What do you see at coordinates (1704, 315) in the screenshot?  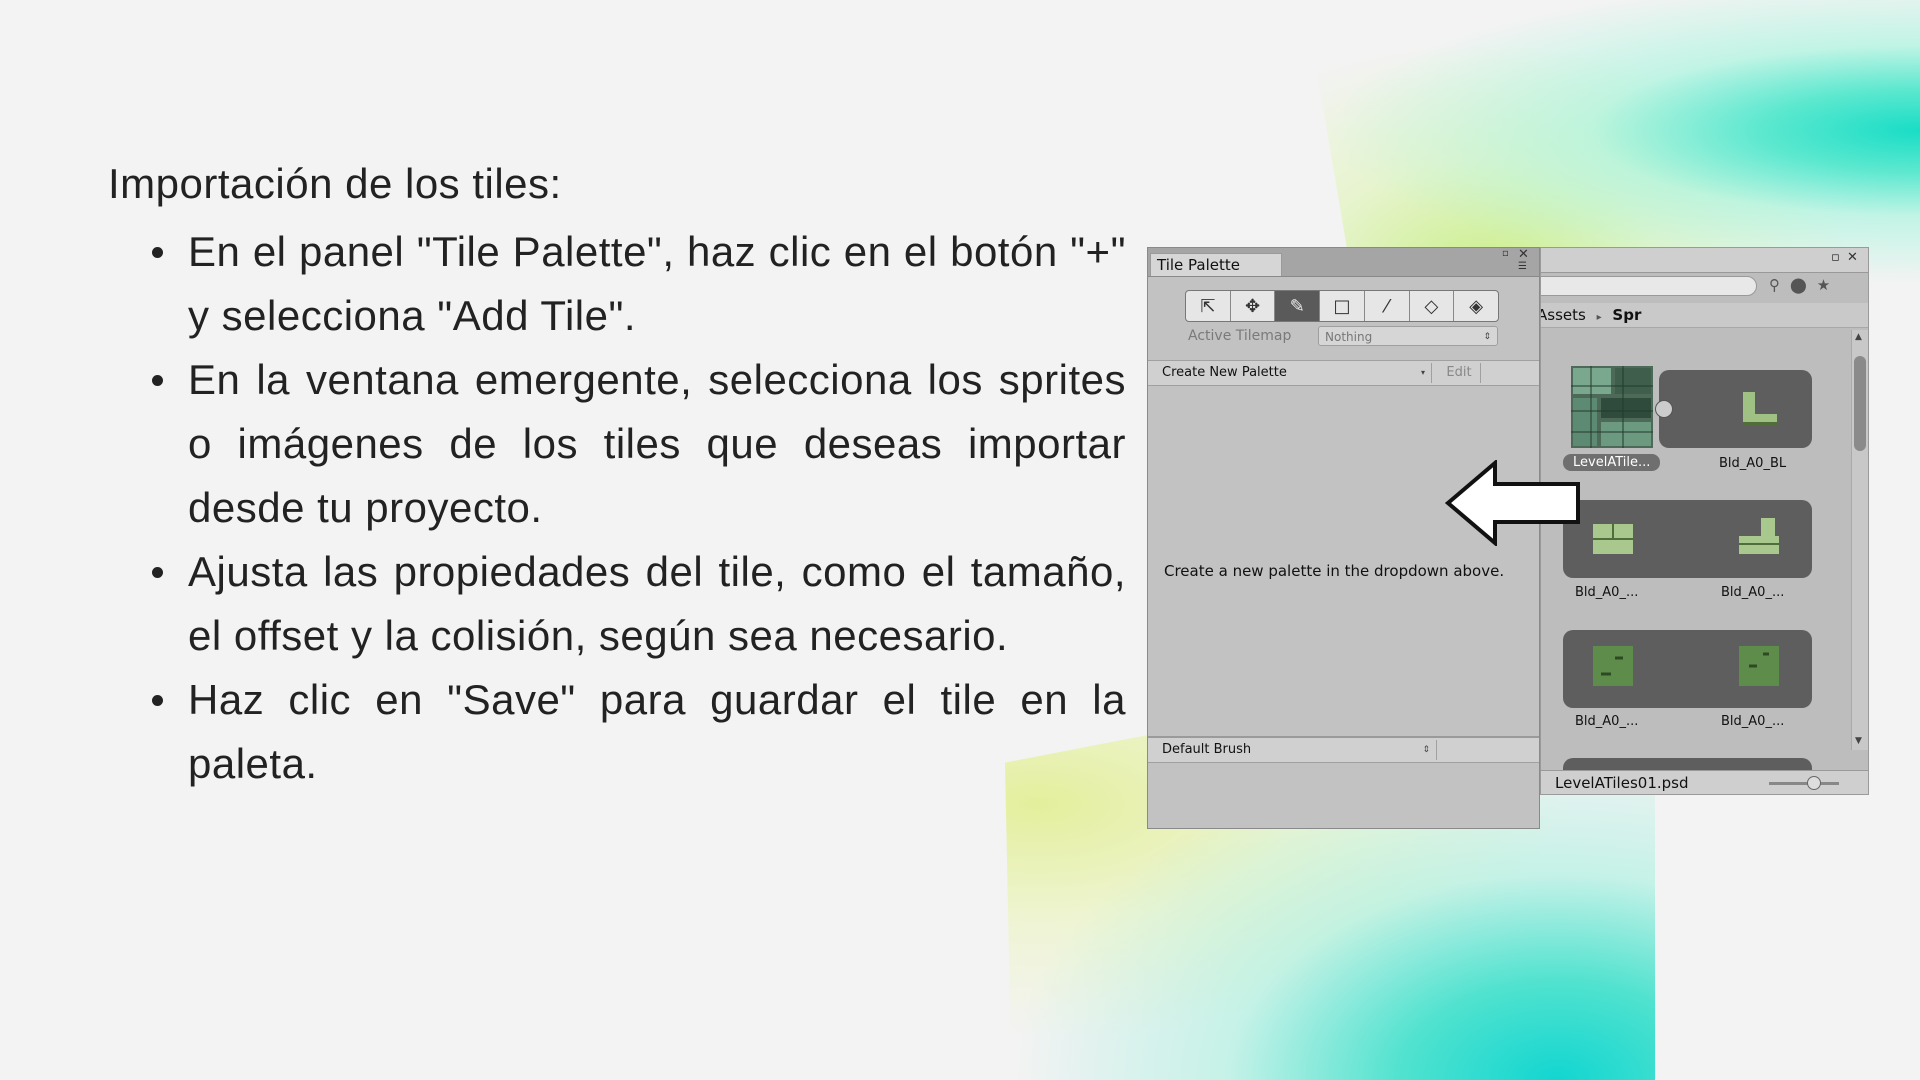 I see `breadcrumb: Assets ▸ Spr` at bounding box center [1704, 315].